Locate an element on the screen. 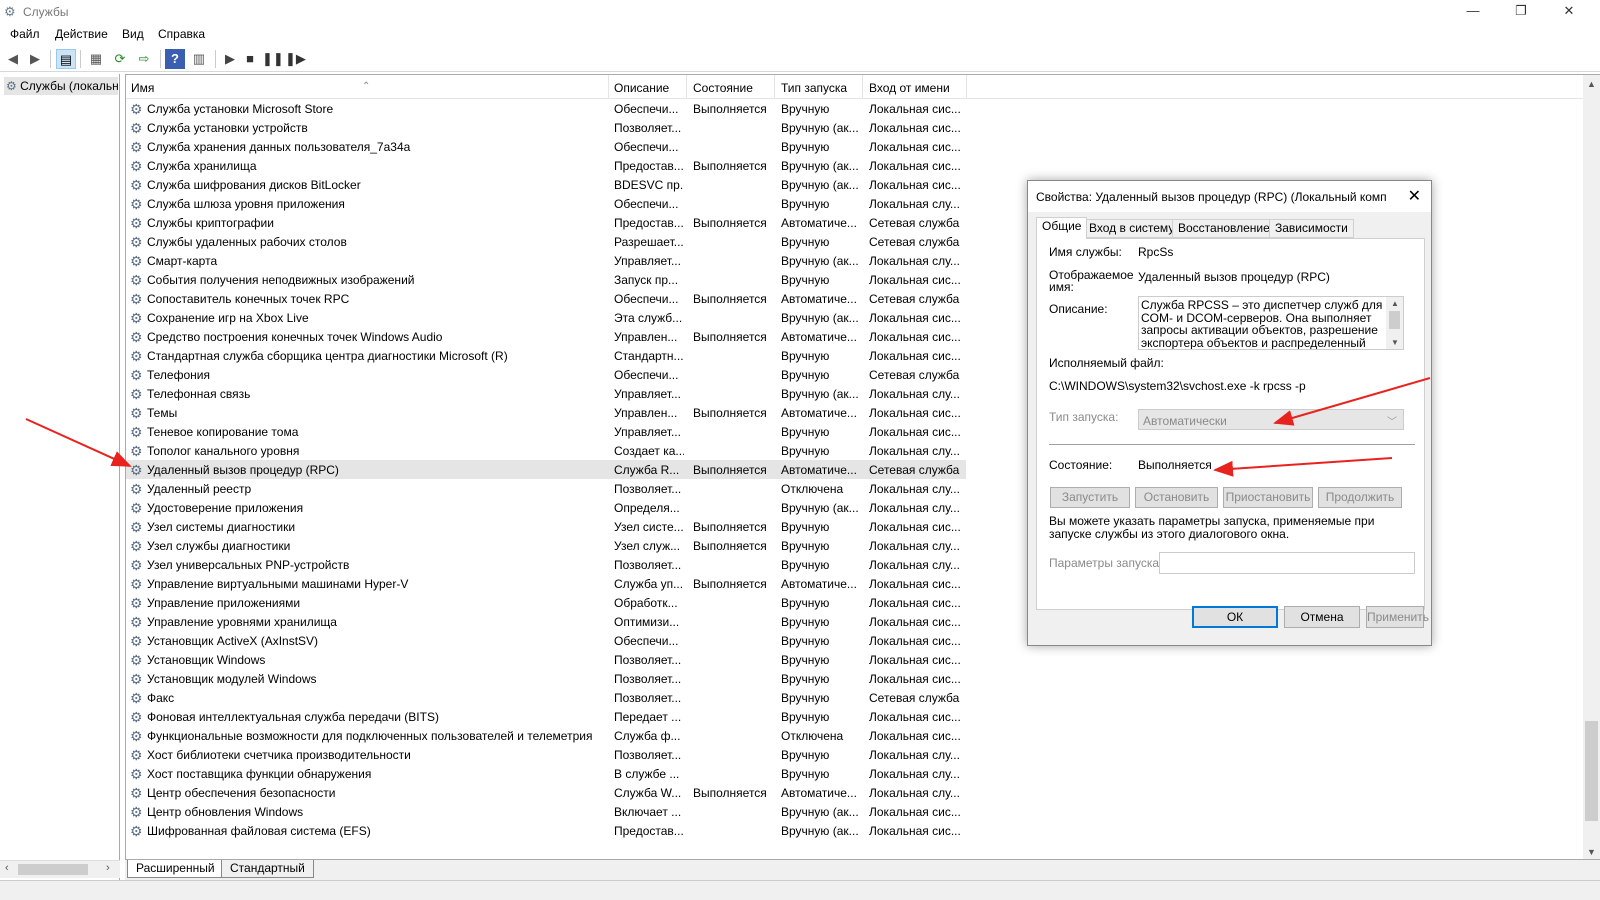 This screenshot has height=900, width=1600. ok-button: ОК is located at coordinates (1235, 617).